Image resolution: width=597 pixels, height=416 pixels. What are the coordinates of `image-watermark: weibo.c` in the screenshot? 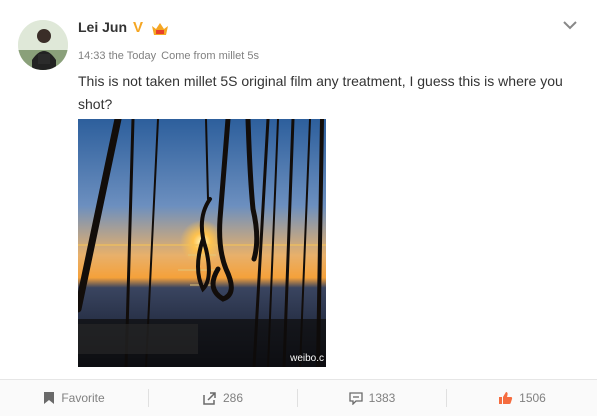 It's located at (307, 358).